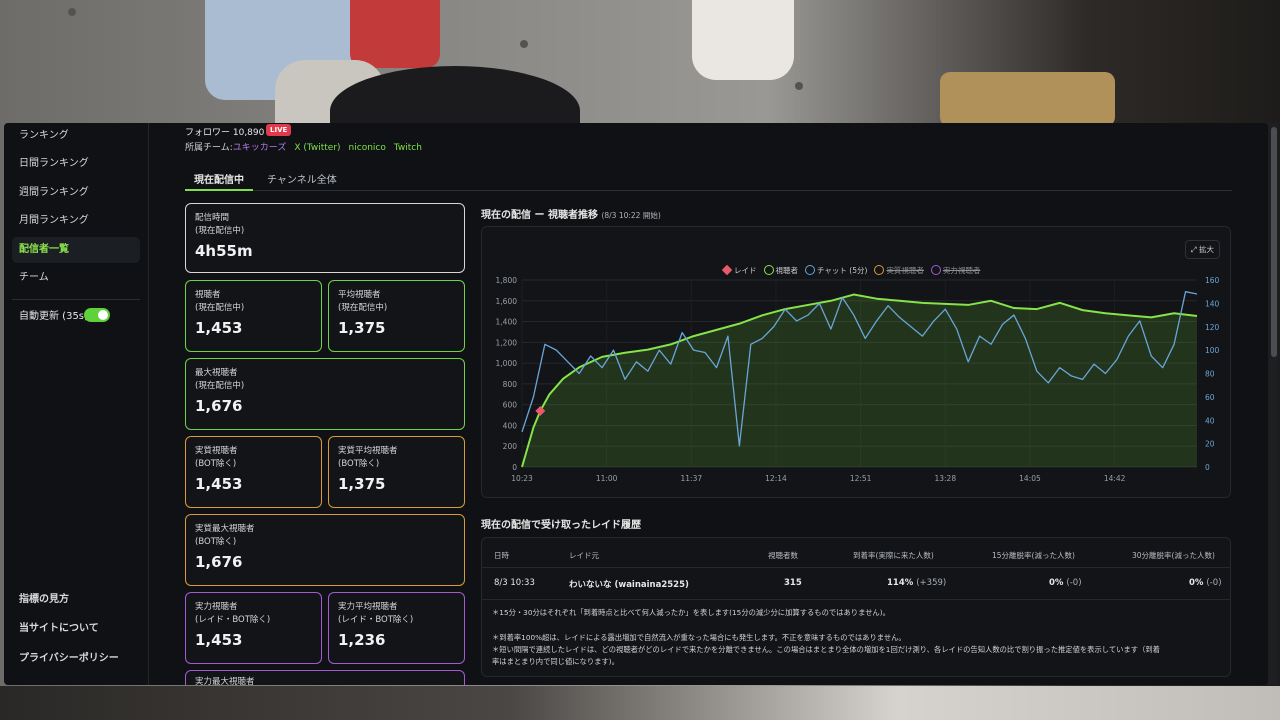 The height and width of the screenshot is (720, 1280). What do you see at coordinates (76, 278) in the screenshot?
I see `sidebar-item-team: チーム` at bounding box center [76, 278].